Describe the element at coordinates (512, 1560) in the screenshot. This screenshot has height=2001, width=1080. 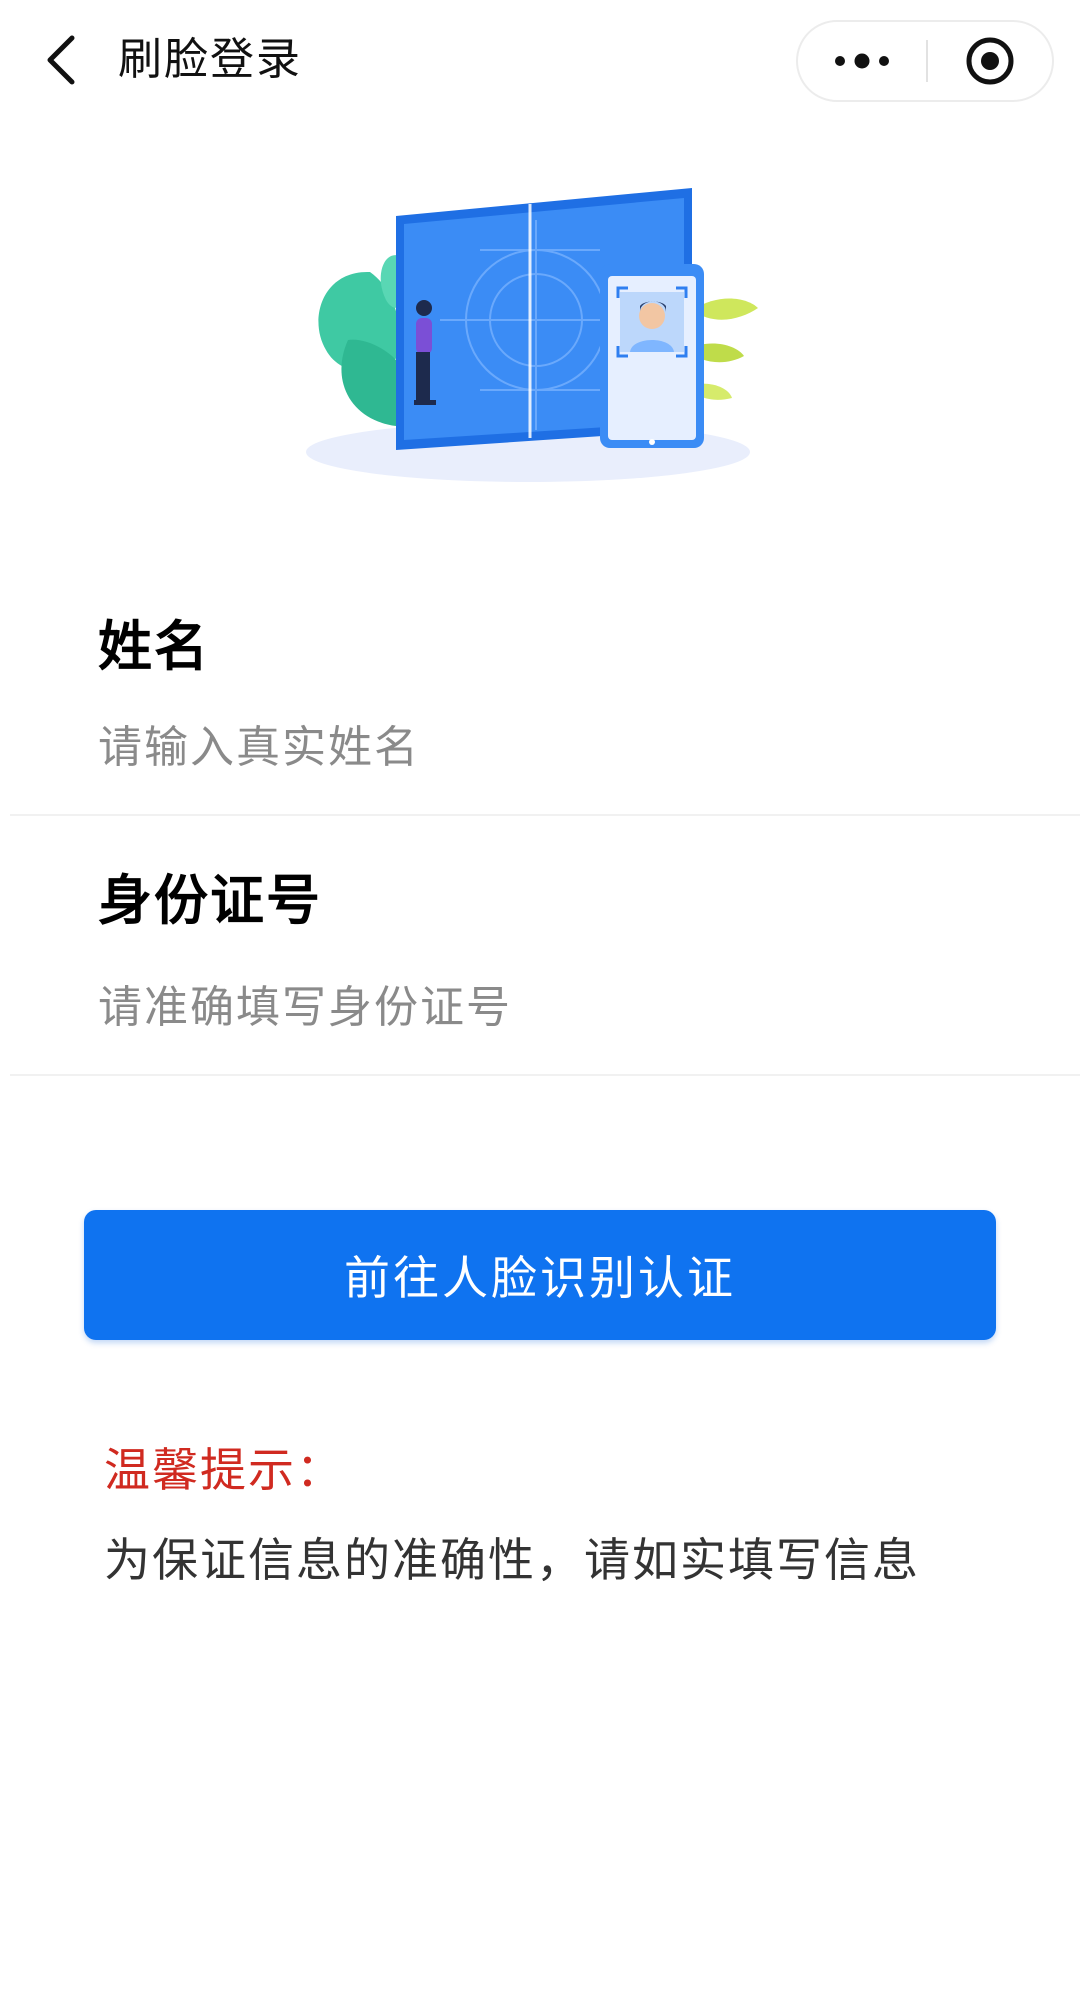
I see `notice-text: 为保证信息的准确性，请如实填写信息` at that location.